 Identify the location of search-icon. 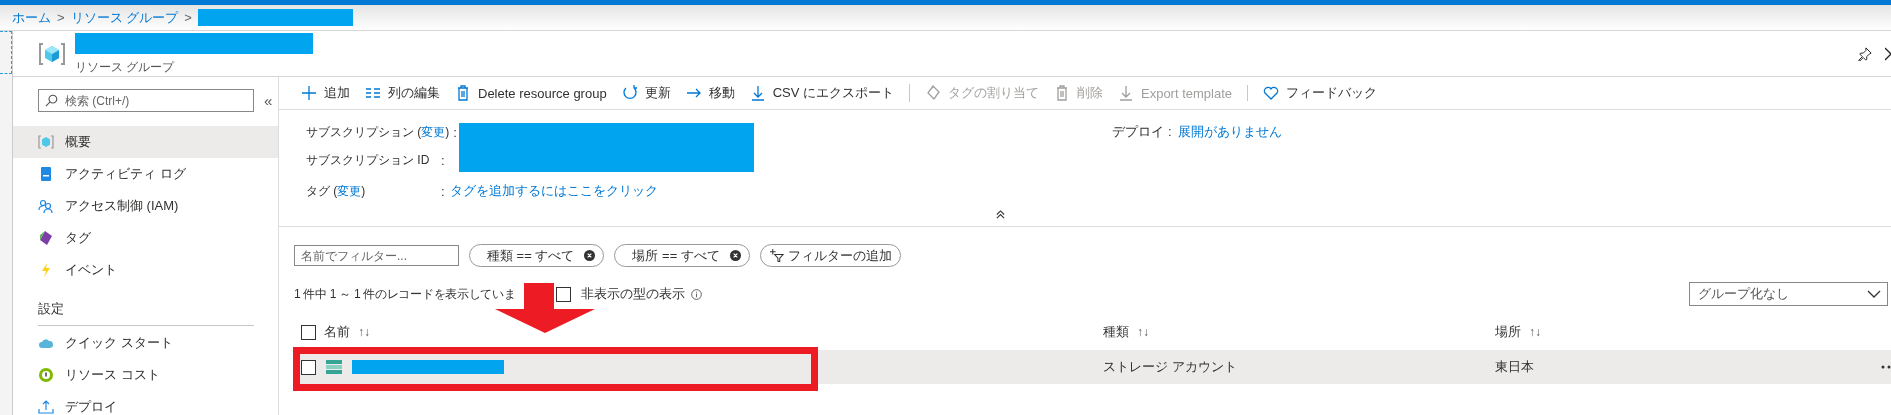
(51, 100).